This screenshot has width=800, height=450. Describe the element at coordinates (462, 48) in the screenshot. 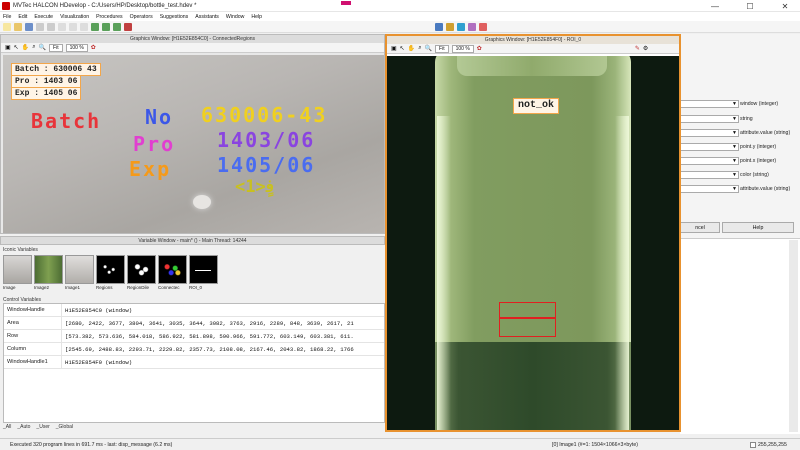

I see `gw2-zoom-combo: 100 %` at that location.